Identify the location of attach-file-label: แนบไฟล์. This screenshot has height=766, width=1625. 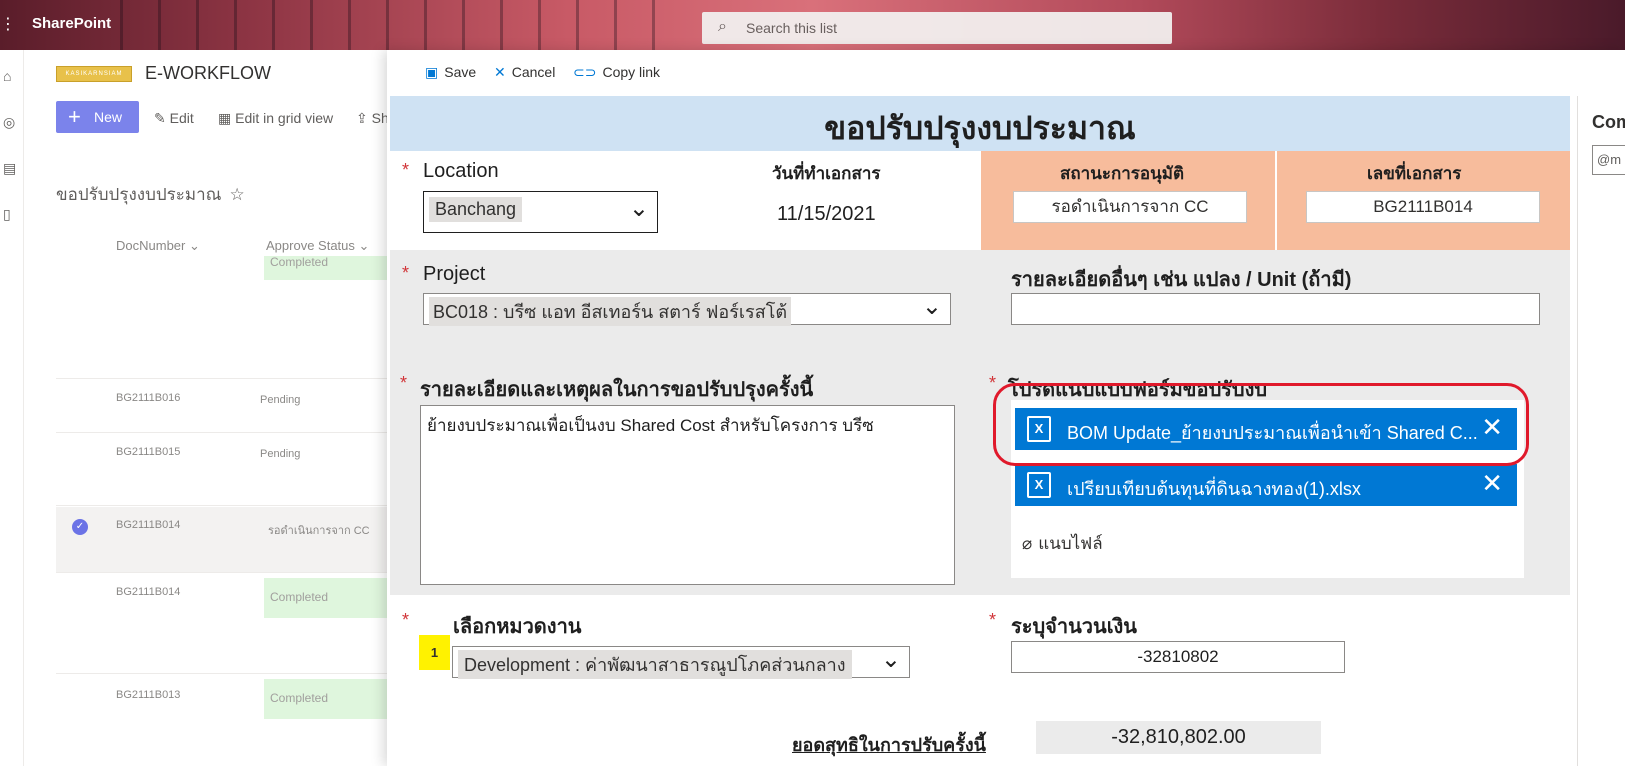
(1070, 543).